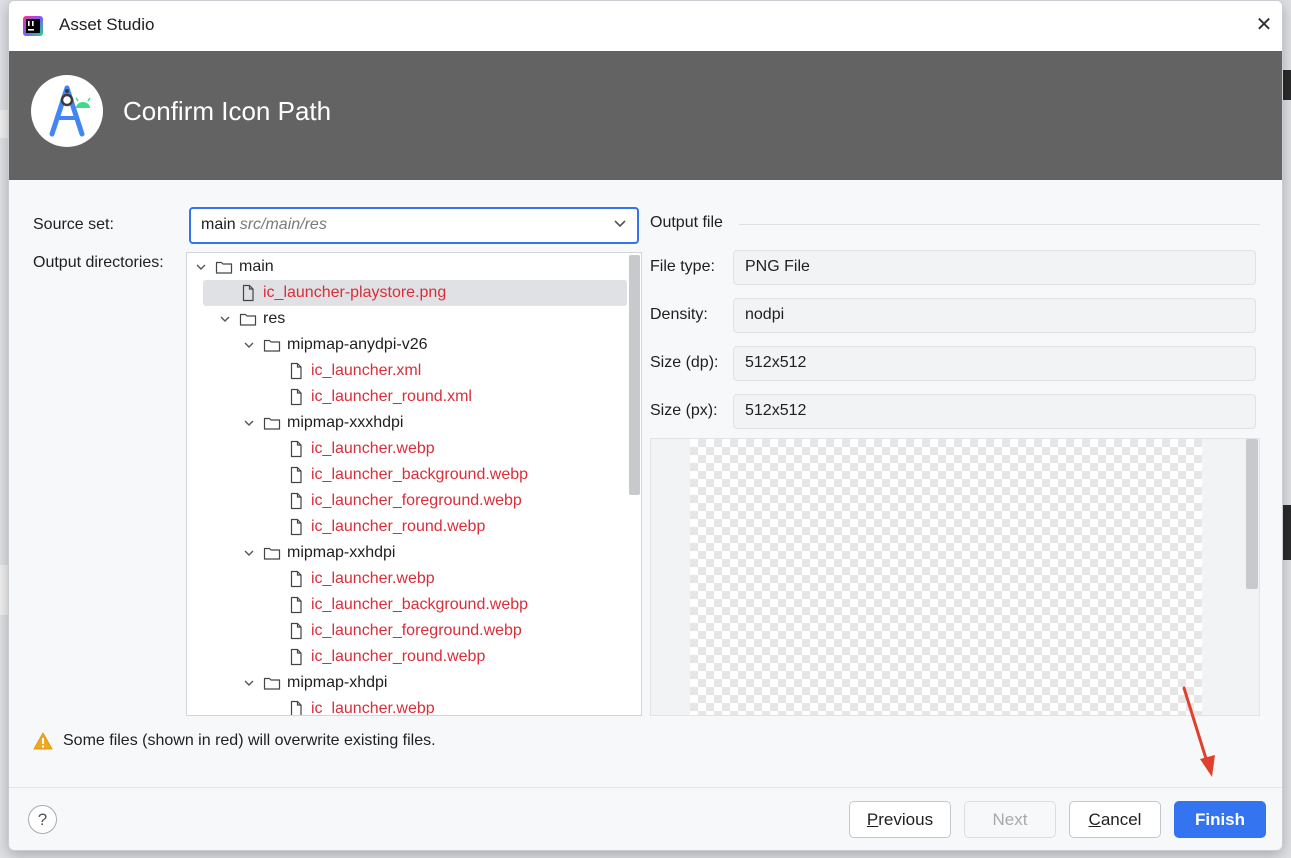  I want to click on tree-item-label: ic_launcher_round.xml, so click(391, 396).